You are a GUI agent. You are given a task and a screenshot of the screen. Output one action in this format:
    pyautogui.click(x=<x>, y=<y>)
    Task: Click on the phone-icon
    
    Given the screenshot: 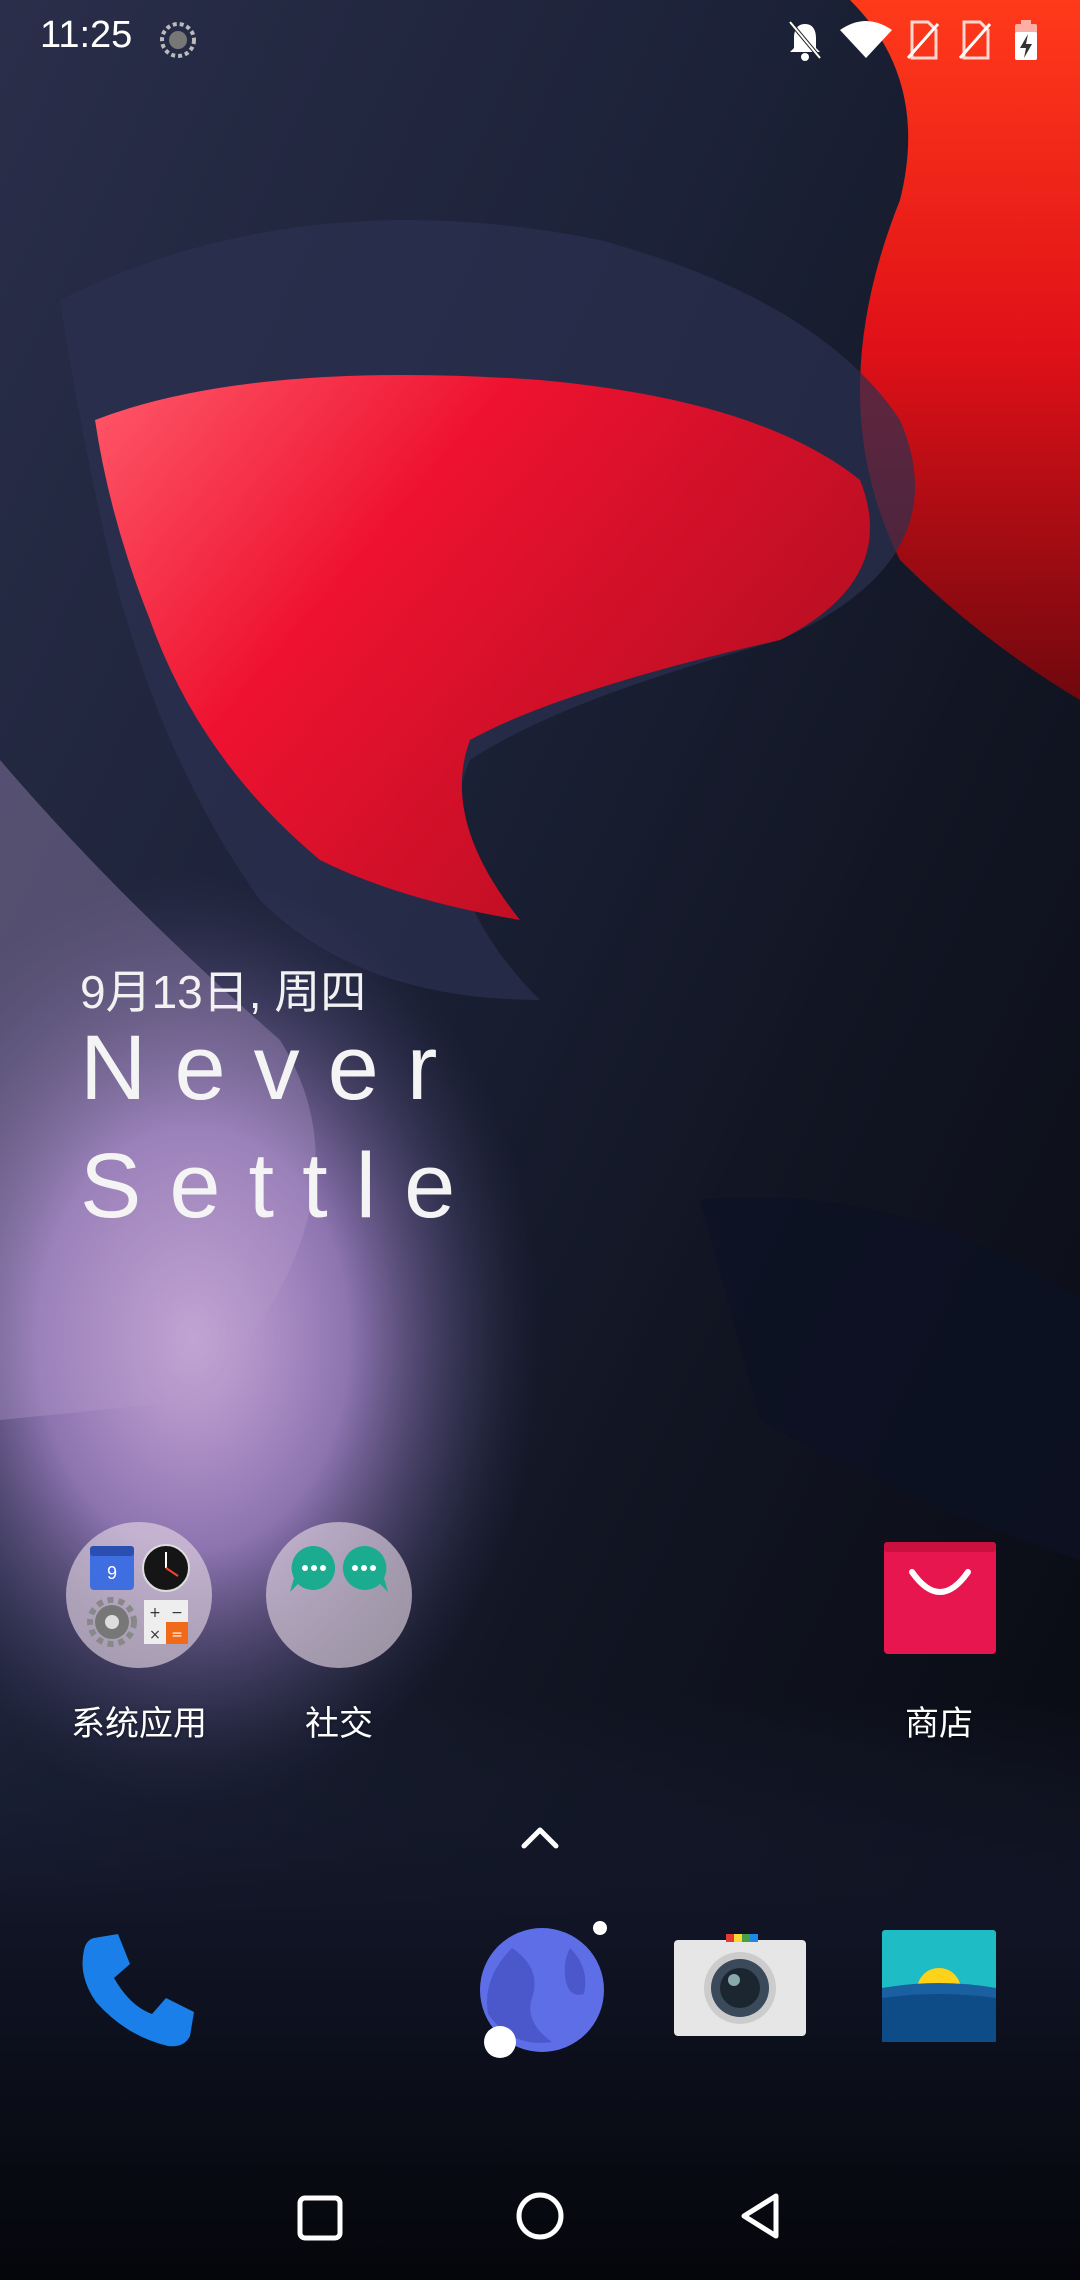 What is the action you would take?
    pyautogui.click(x=137, y=1991)
    